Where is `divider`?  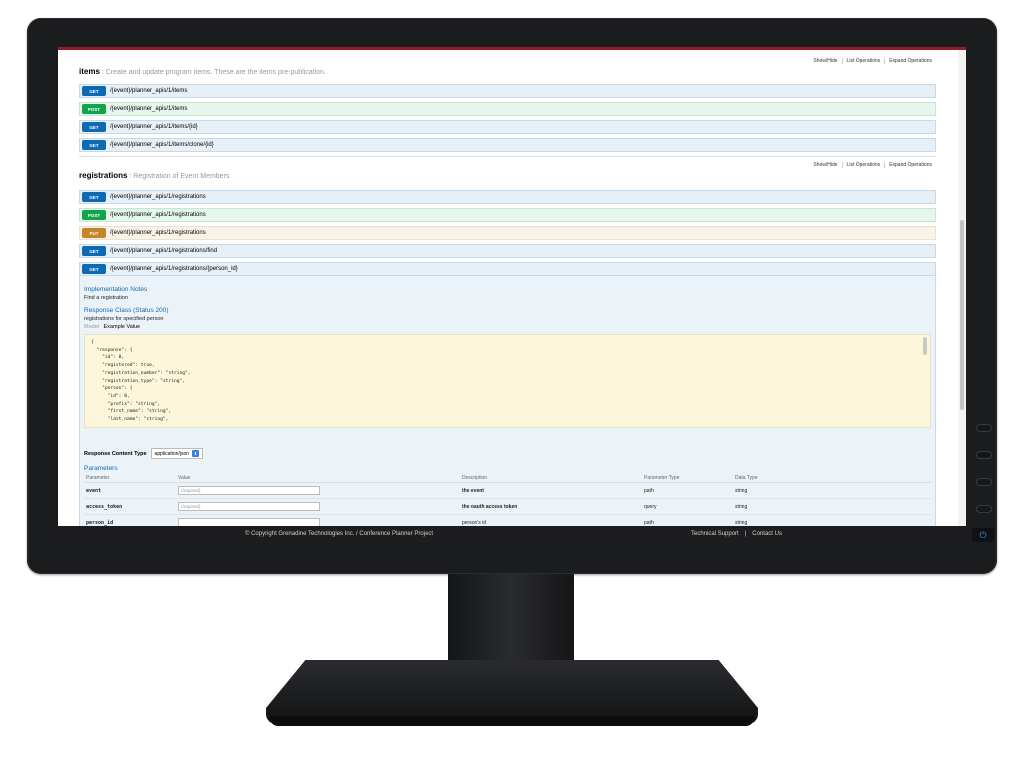 divider is located at coordinates (507, 156).